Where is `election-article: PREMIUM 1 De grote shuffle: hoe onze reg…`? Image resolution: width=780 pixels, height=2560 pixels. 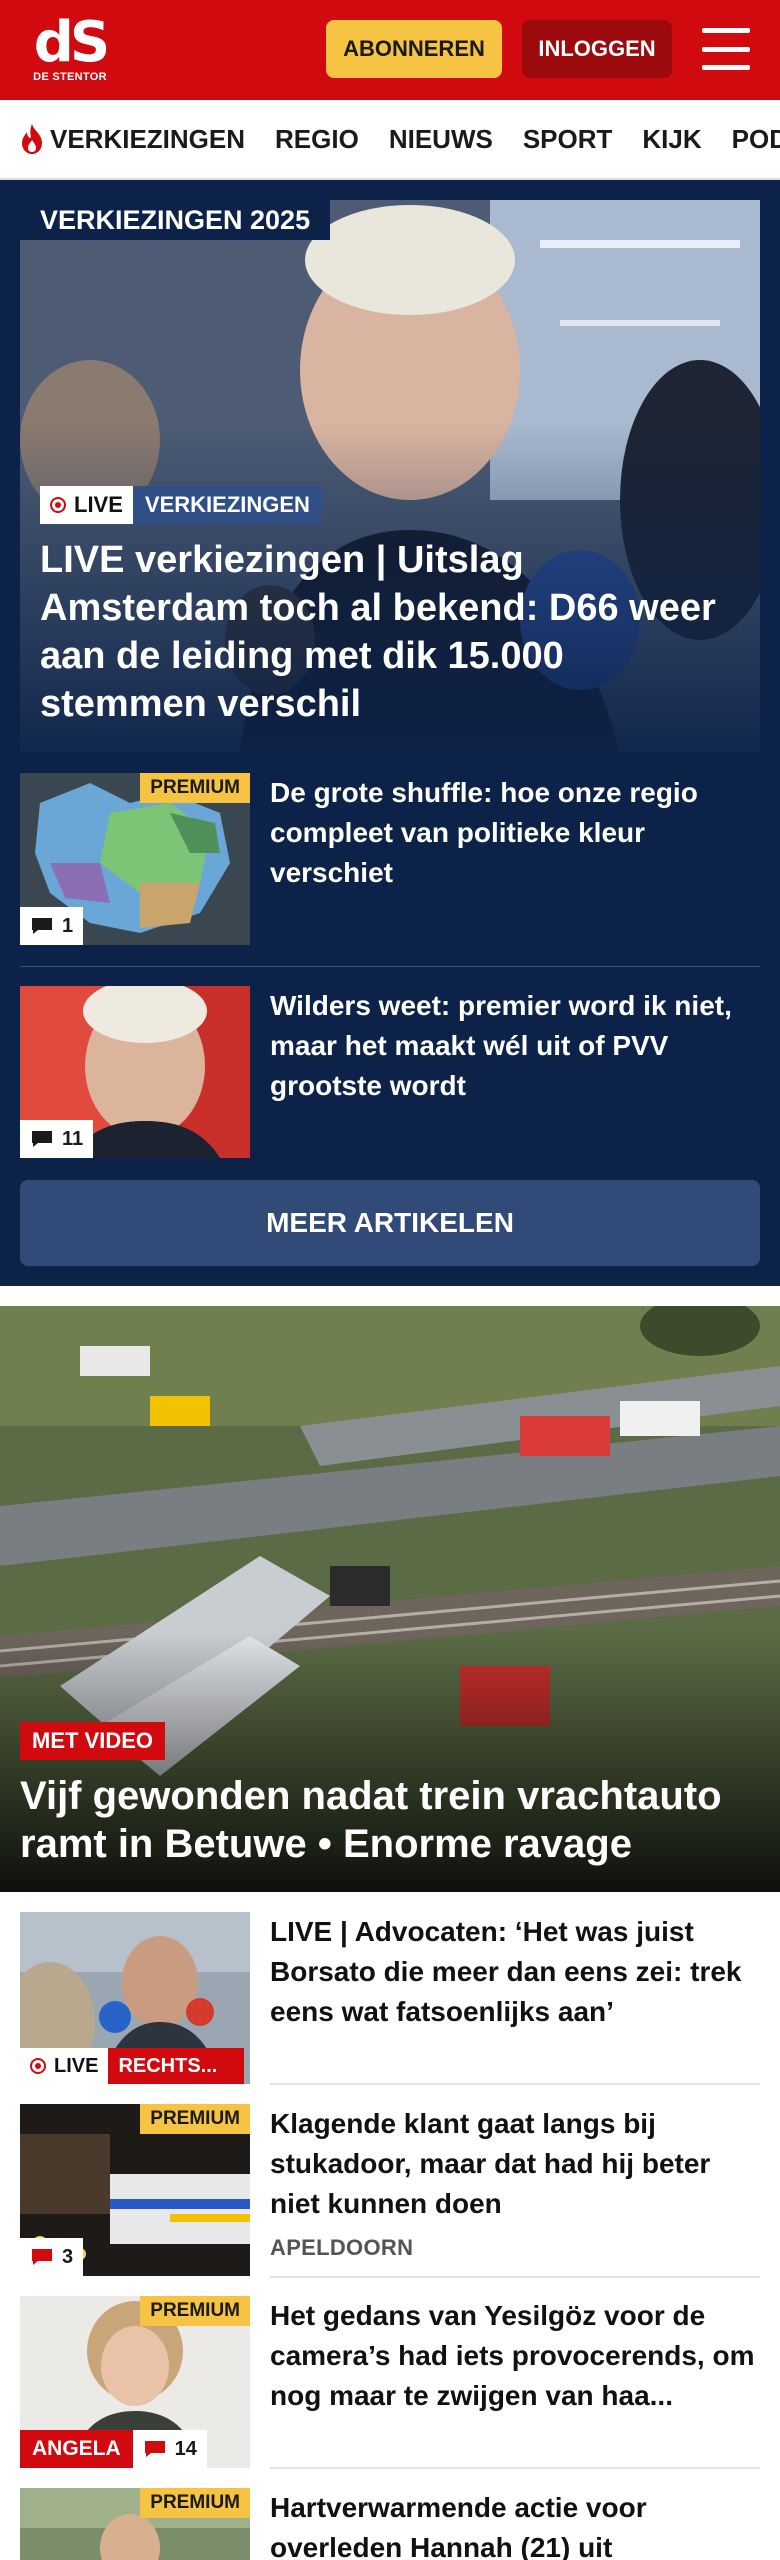 election-article: PREMIUM 1 De grote shuffle: hoe onze reg… is located at coordinates (390, 859).